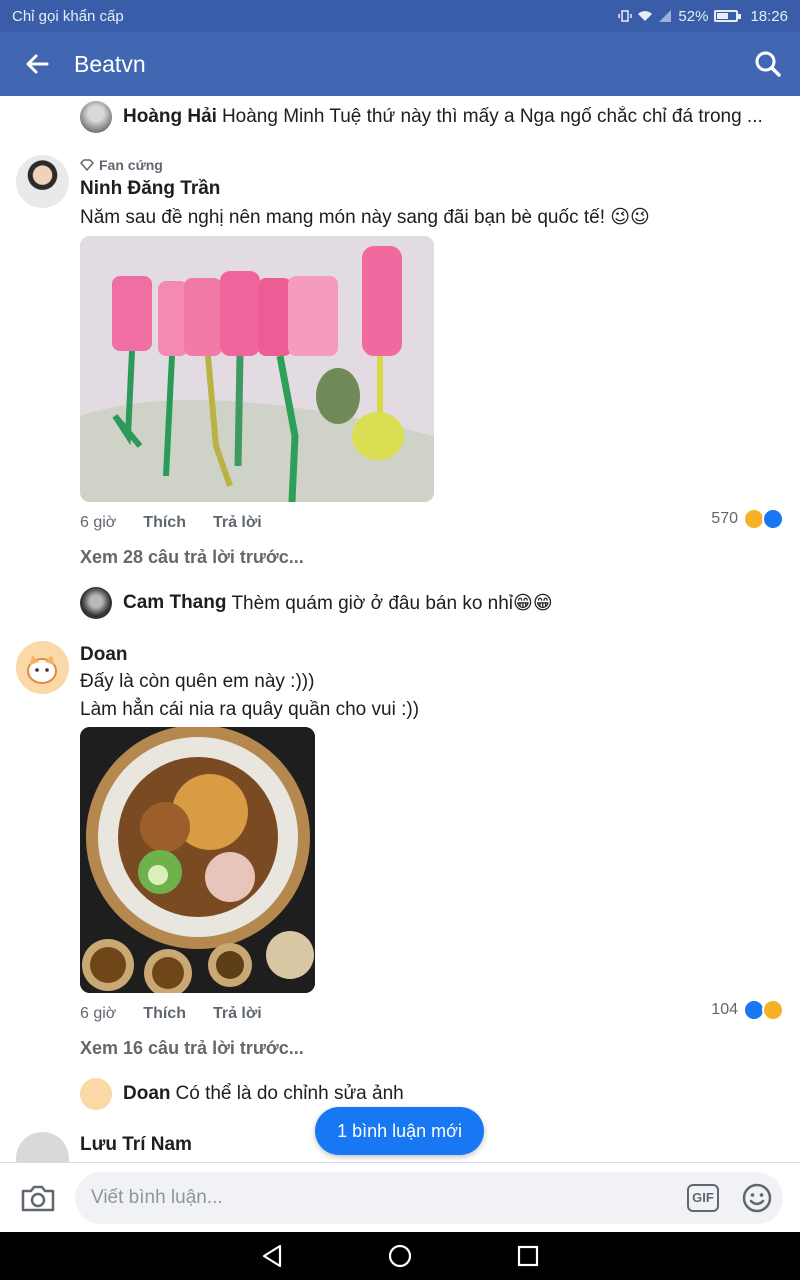 The width and height of the screenshot is (800, 1280). I want to click on comment-input: Viết bình luận... GIF, so click(429, 1197).